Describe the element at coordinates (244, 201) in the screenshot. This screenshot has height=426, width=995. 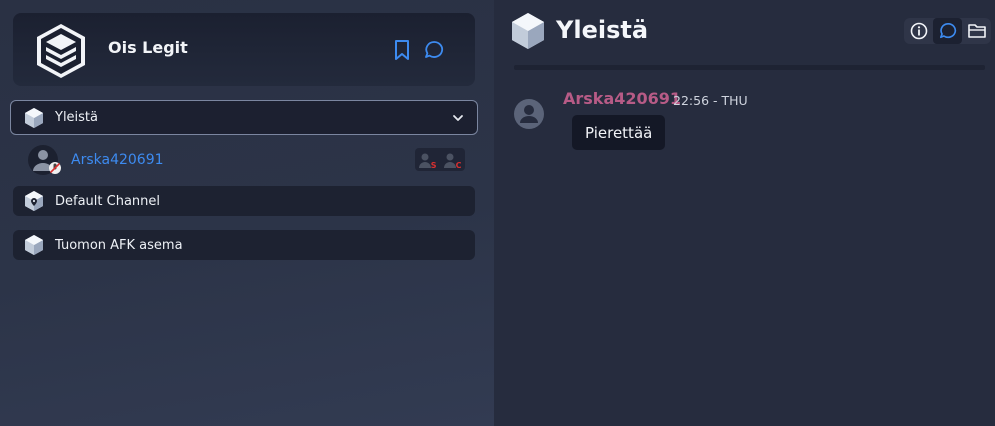
I see `channel-default: Default Channel` at that location.